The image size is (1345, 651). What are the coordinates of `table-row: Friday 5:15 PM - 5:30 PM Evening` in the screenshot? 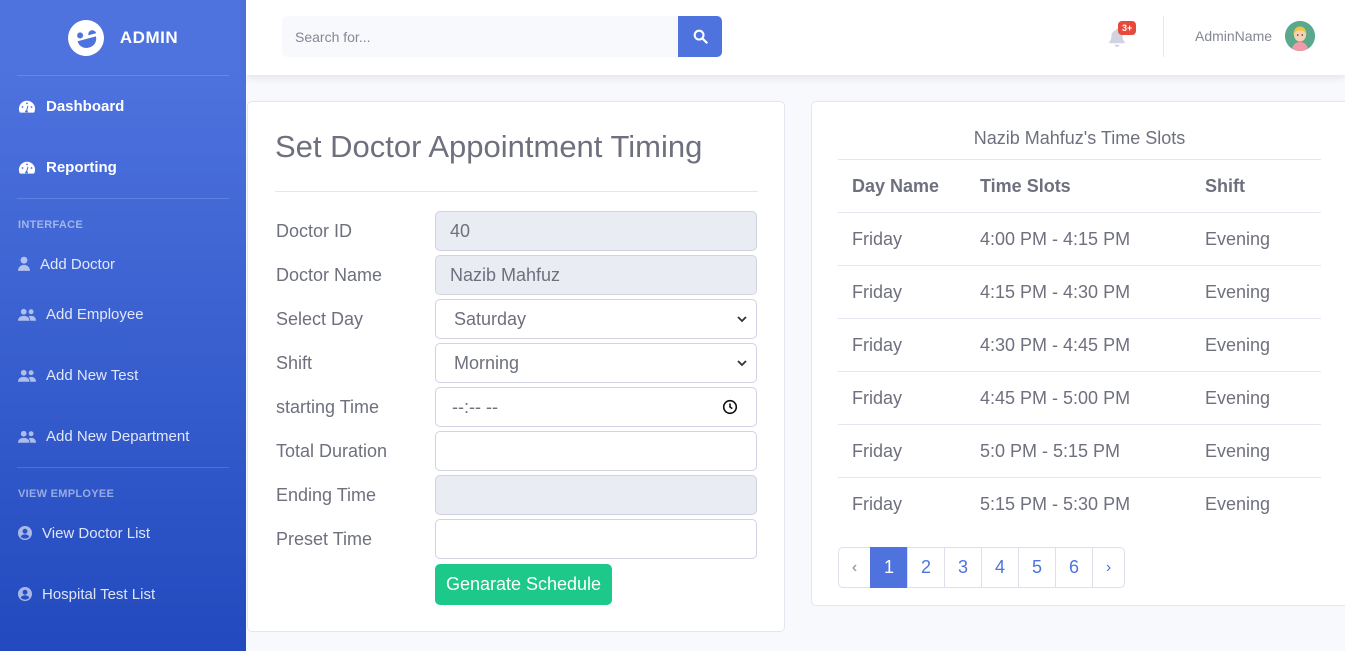 It's located at (1079, 504).